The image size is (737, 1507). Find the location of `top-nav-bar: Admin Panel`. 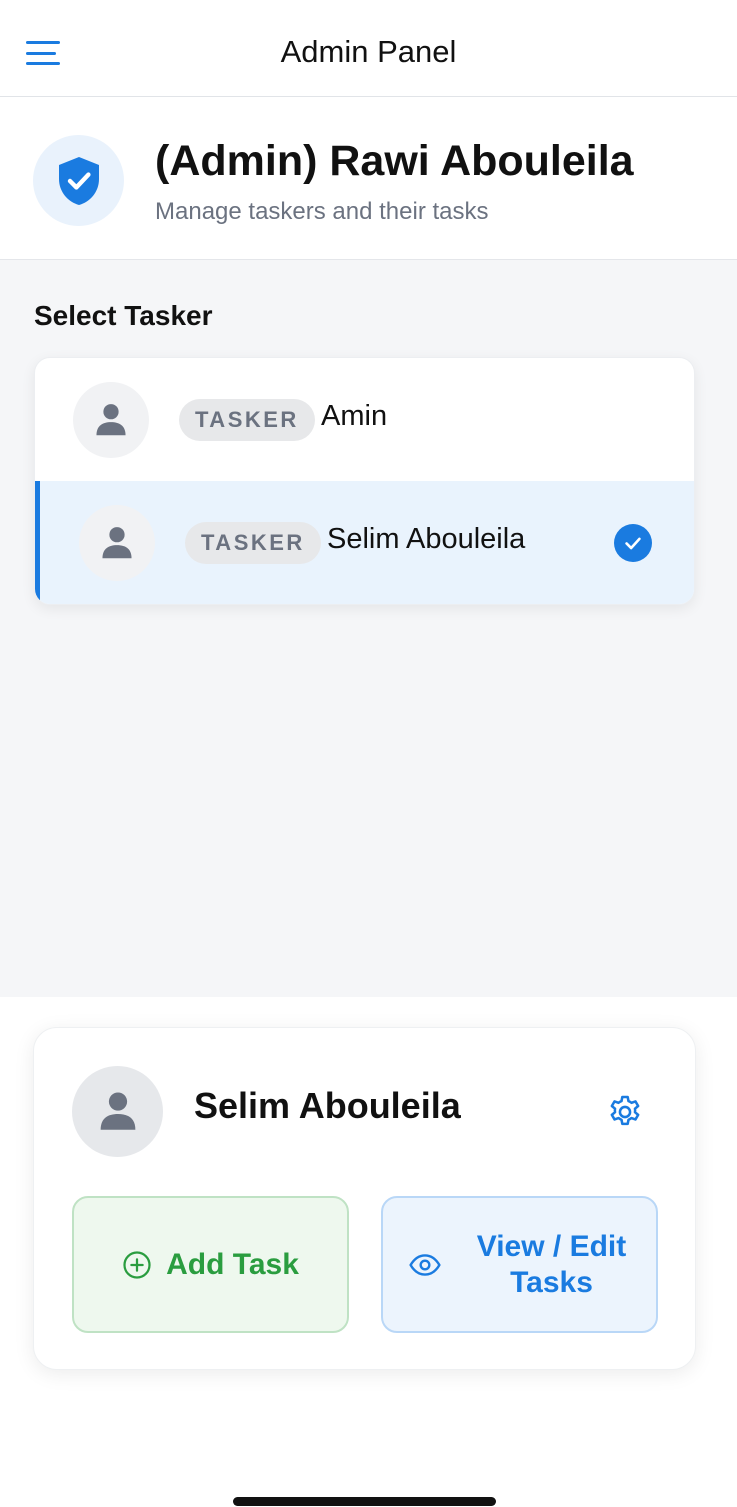

top-nav-bar: Admin Panel is located at coordinates (368, 48).